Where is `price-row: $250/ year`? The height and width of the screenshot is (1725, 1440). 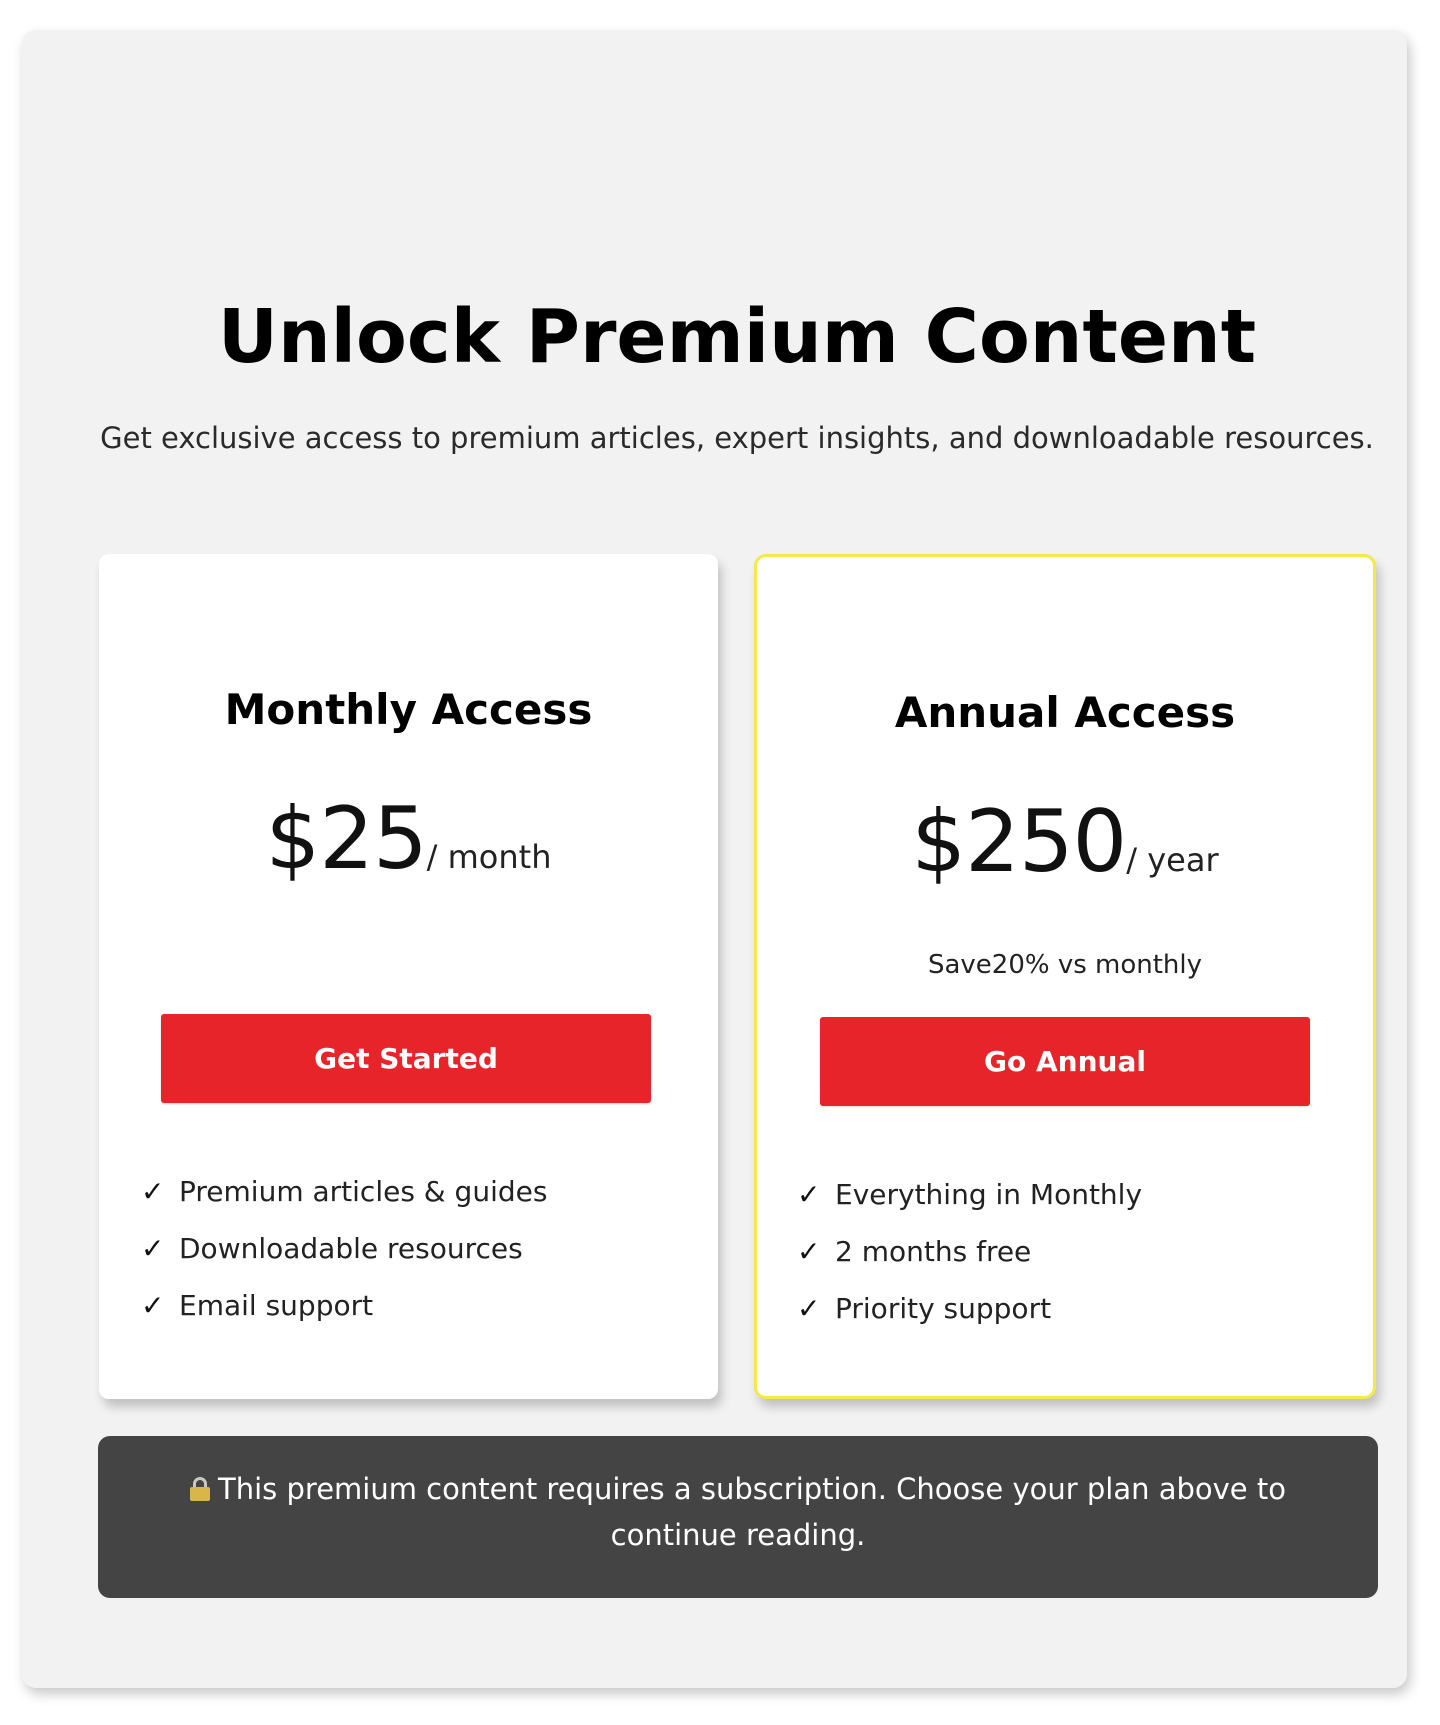 price-row: $250/ year is located at coordinates (1065, 842).